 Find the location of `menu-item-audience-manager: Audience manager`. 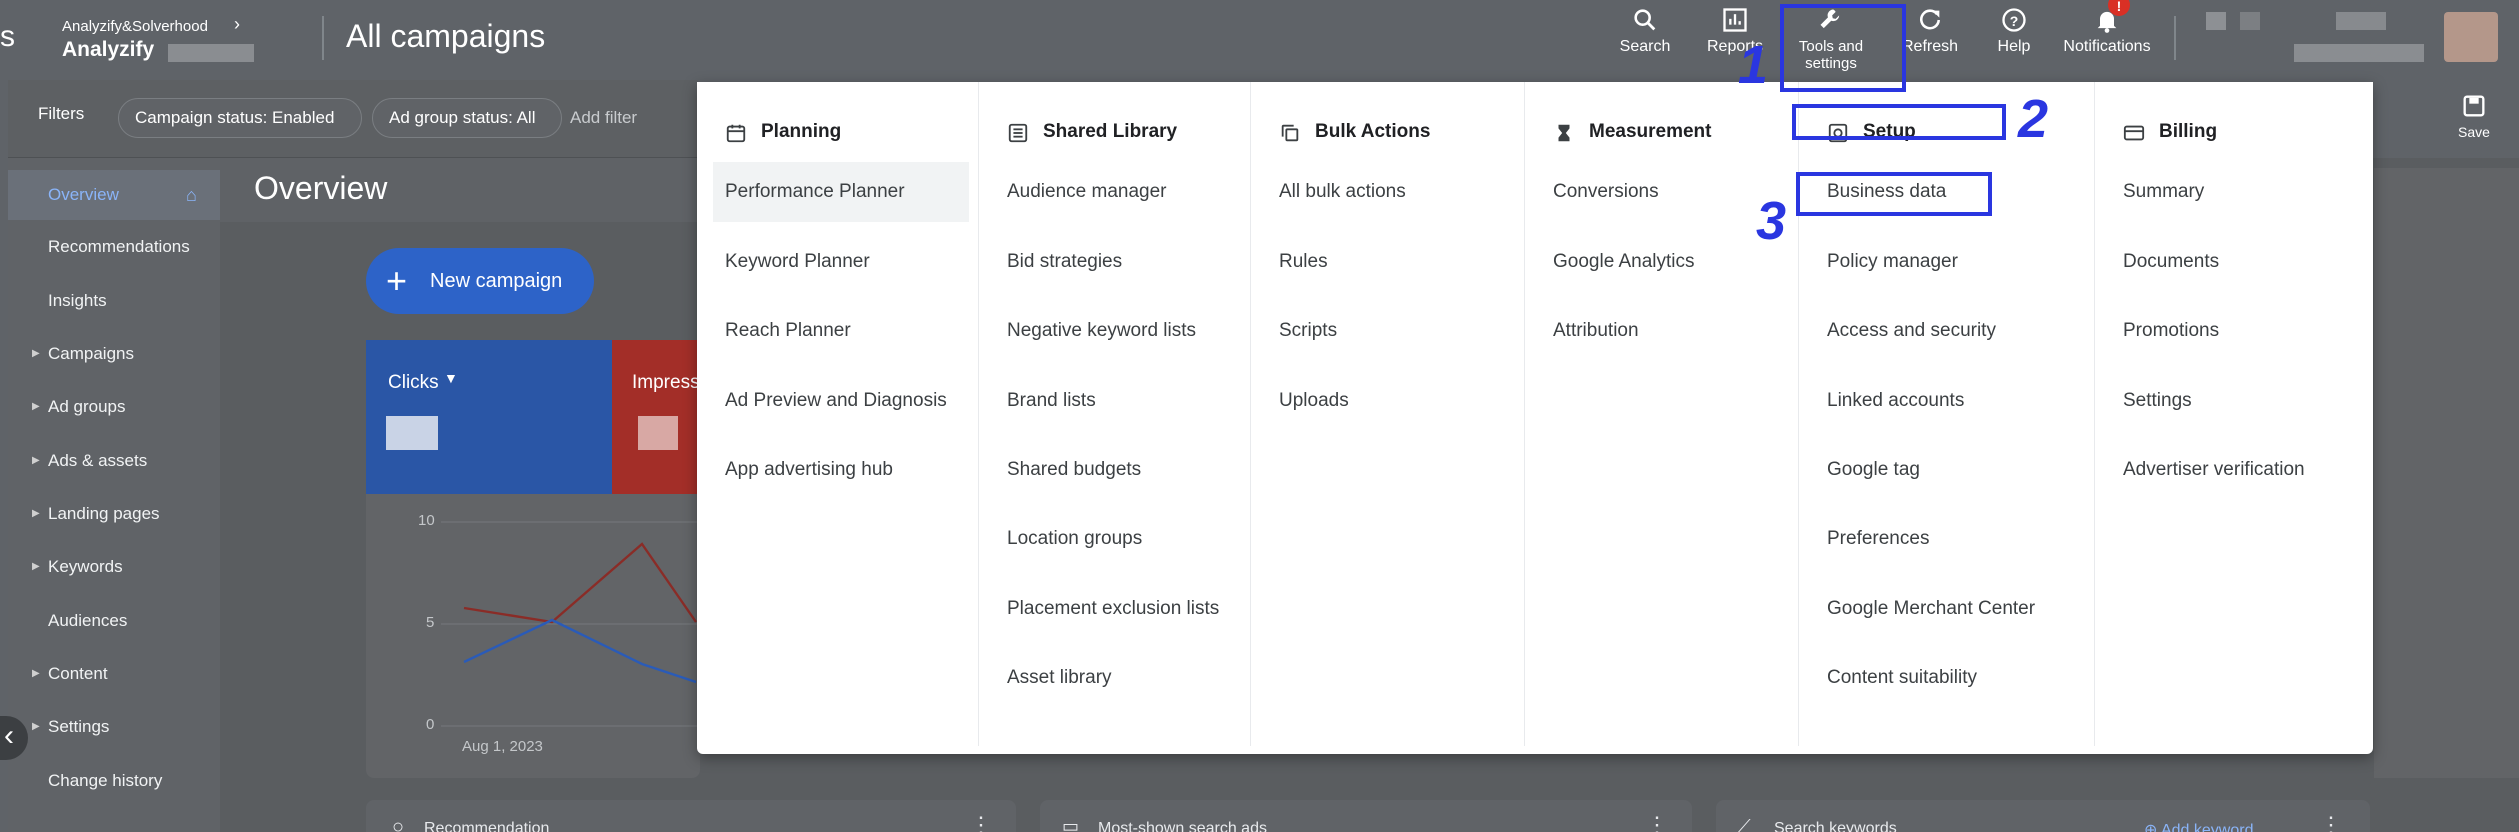

menu-item-audience-manager: Audience manager is located at coordinates (1118, 192).